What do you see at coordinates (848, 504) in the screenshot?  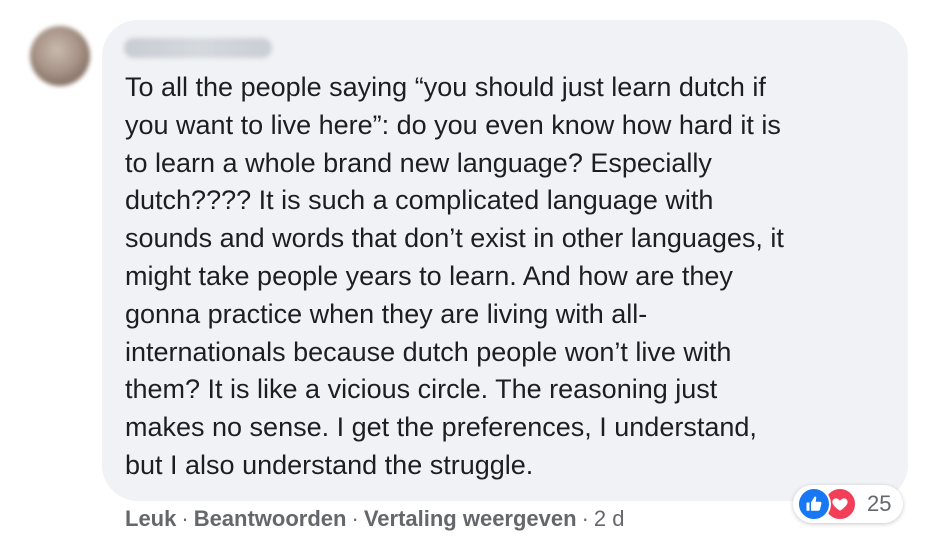 I see `reactions-summary: 25` at bounding box center [848, 504].